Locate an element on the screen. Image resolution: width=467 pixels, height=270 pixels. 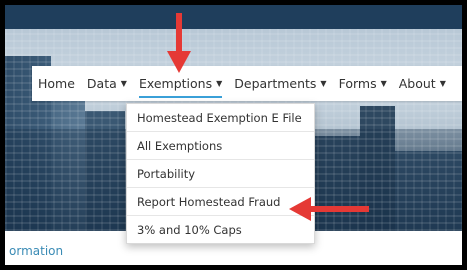
nav-data: Data ▼ is located at coordinates (107, 83).